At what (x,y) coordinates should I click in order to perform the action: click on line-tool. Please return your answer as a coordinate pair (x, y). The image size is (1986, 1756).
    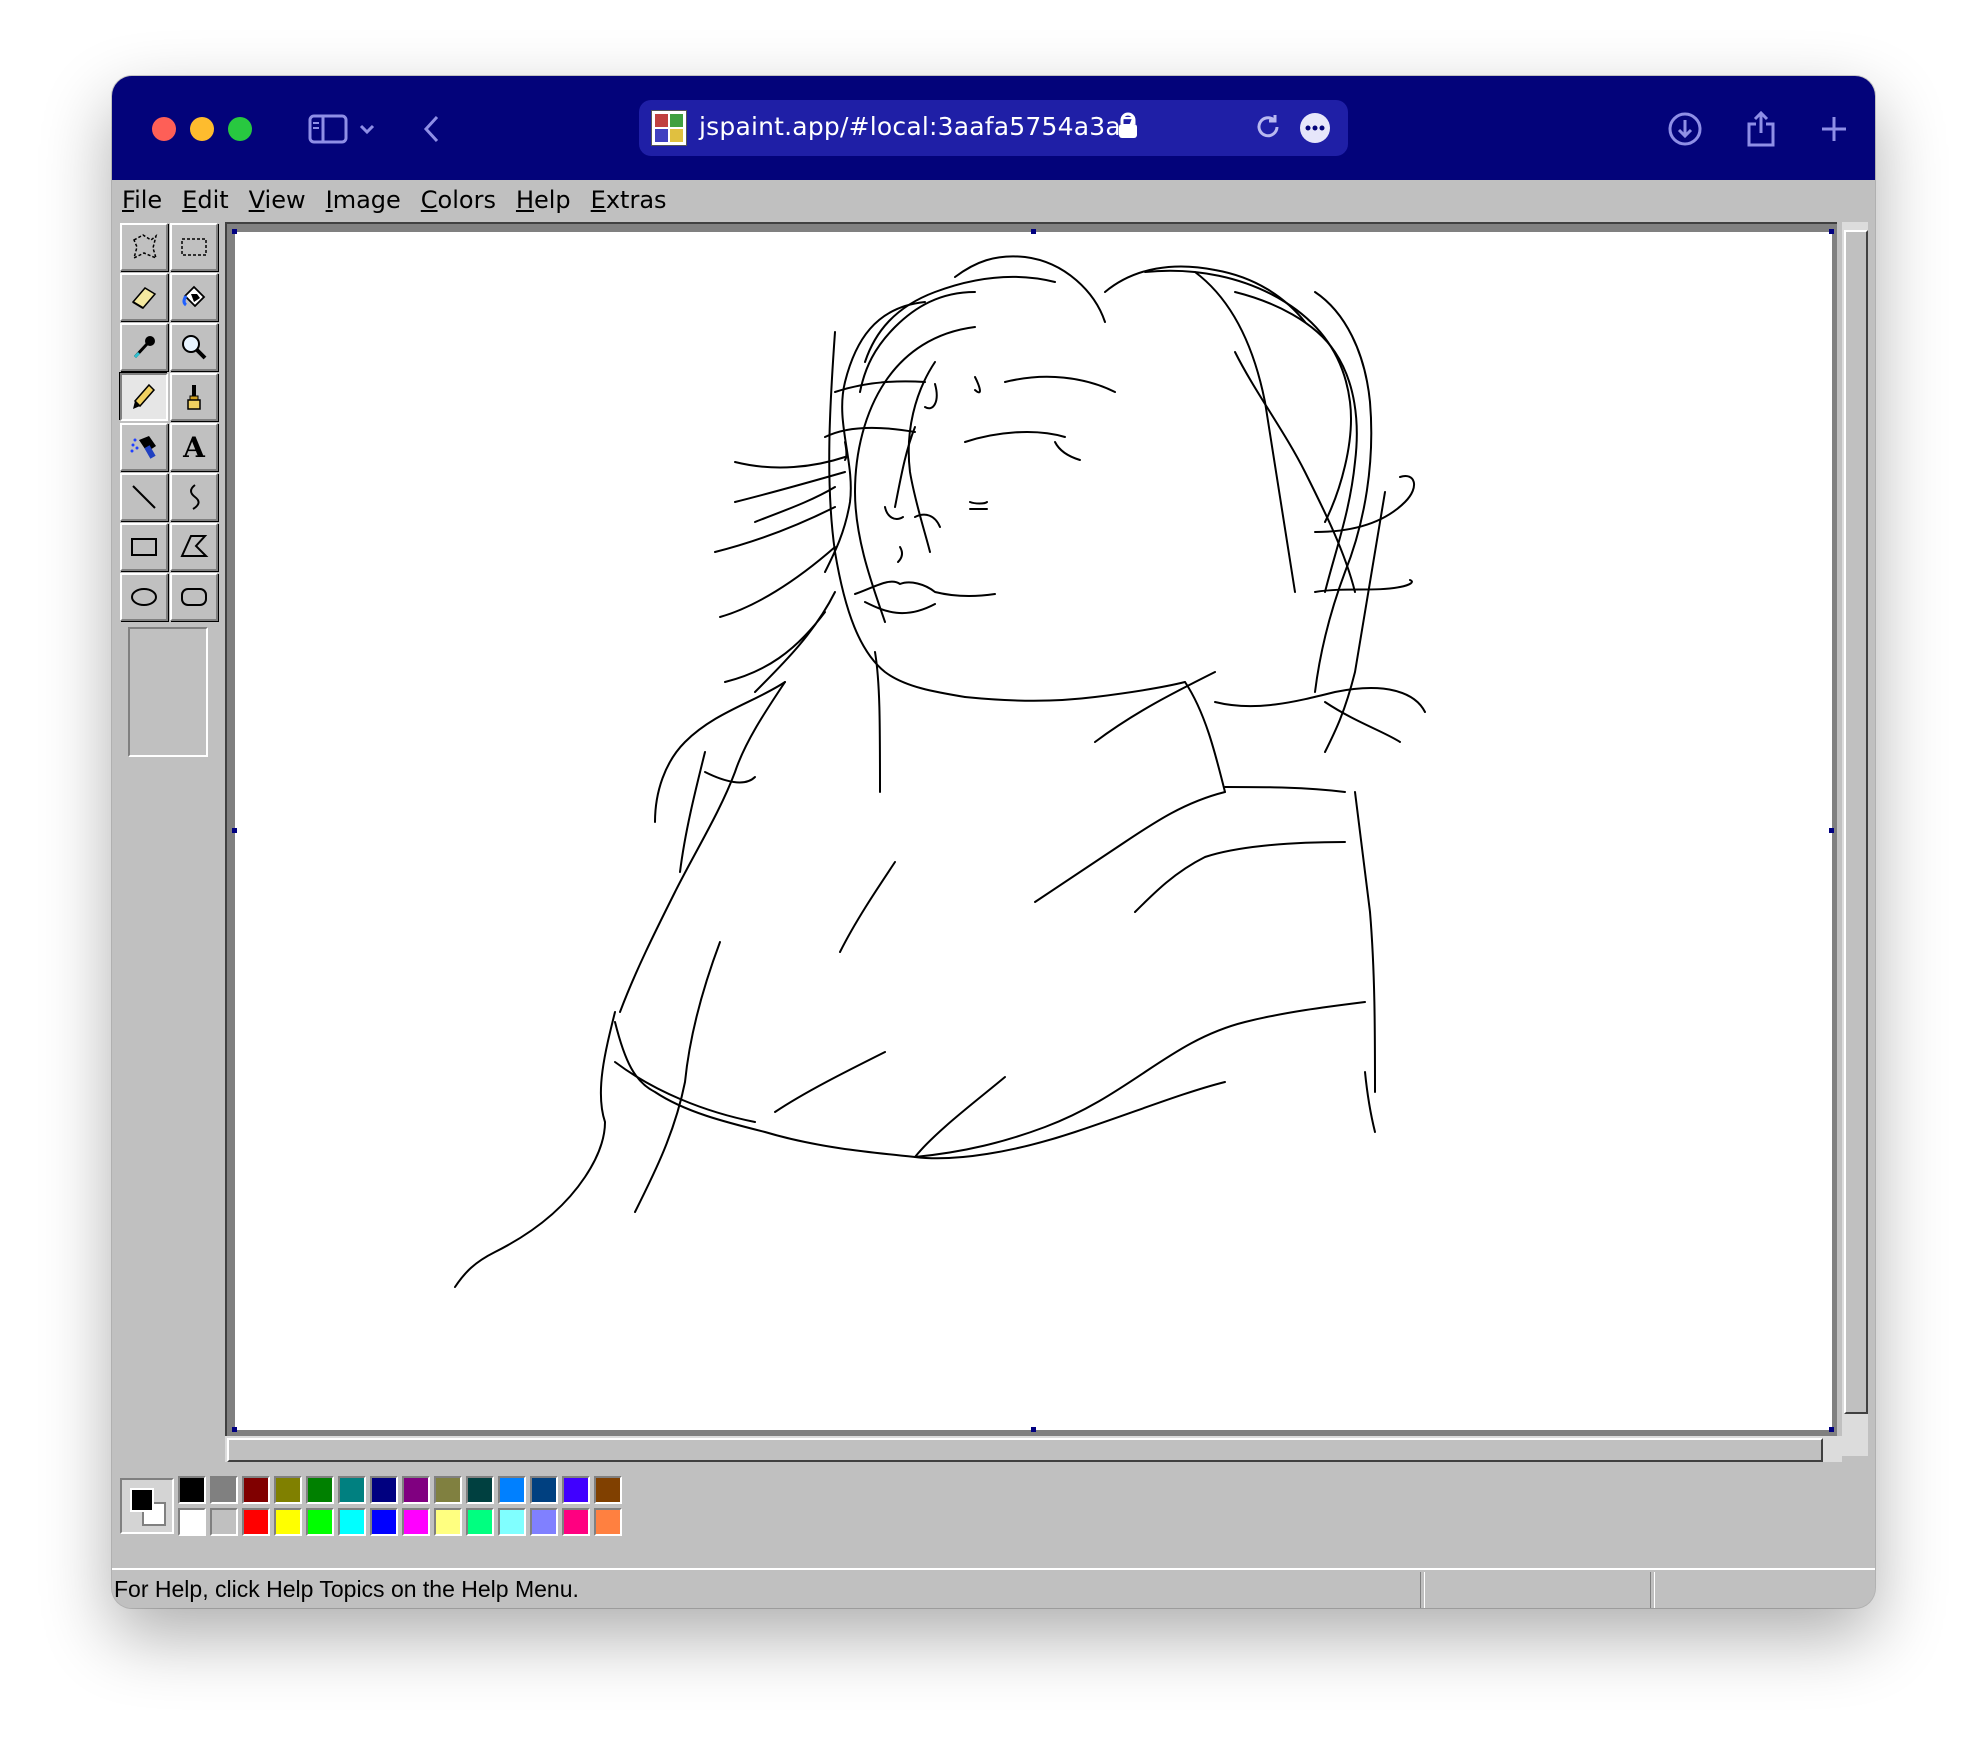
    Looking at the image, I should click on (144, 497).